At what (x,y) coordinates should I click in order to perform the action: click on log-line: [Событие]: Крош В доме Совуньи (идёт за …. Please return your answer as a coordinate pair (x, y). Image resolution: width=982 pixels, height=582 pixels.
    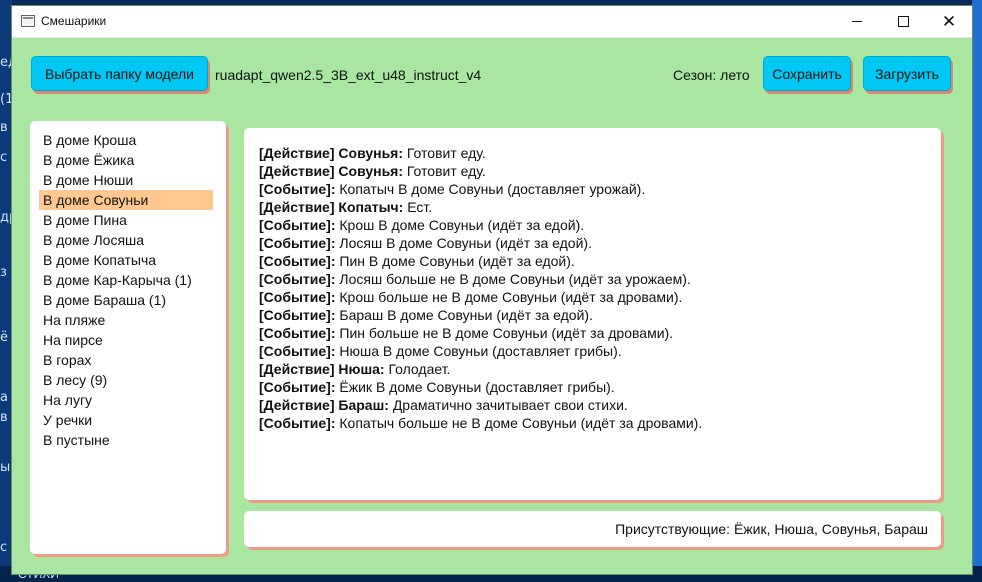
    Looking at the image, I should click on (600, 225).